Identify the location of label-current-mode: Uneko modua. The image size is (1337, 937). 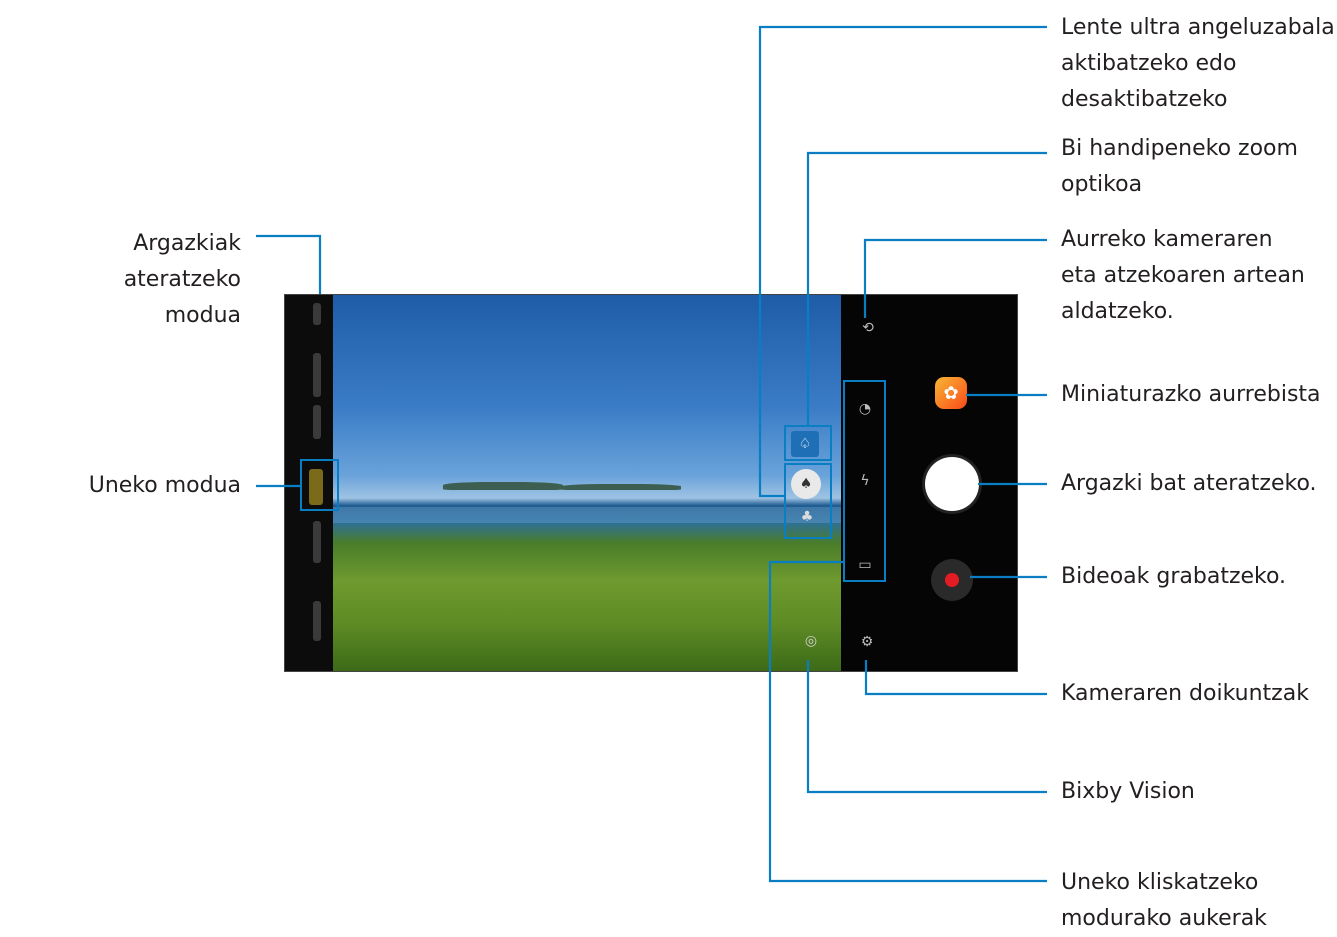
(164, 485).